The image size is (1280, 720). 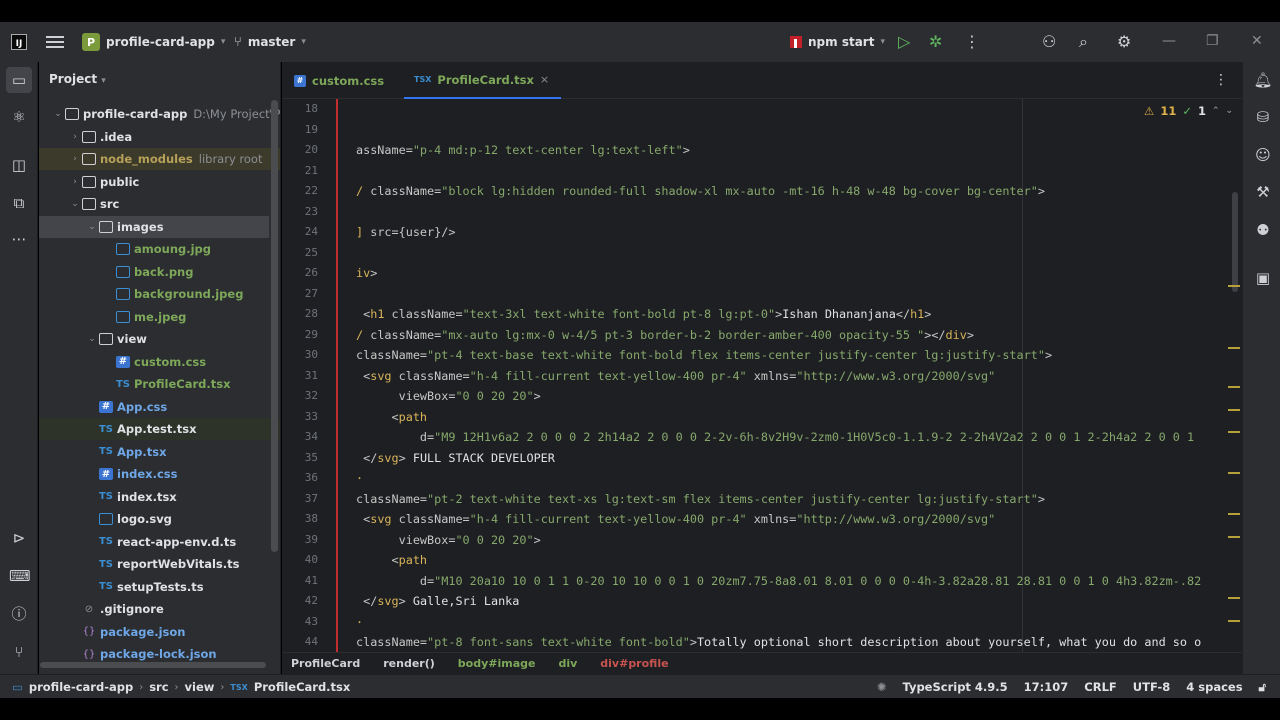 I want to click on tree-item: TS setupTests.ts, so click(x=159, y=587).